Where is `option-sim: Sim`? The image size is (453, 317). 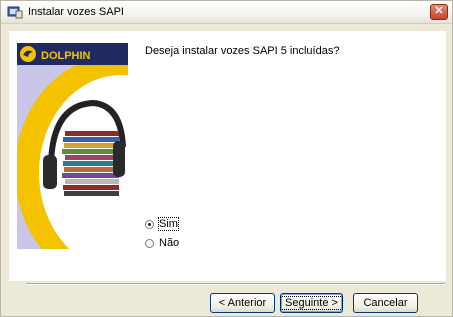
option-sim: Sim is located at coordinates (162, 224).